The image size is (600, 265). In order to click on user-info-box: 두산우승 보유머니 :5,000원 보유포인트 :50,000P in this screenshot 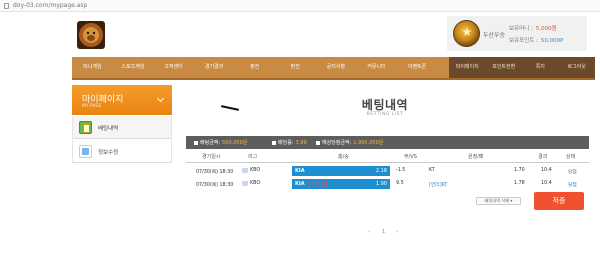, I will do `click(517, 33)`.